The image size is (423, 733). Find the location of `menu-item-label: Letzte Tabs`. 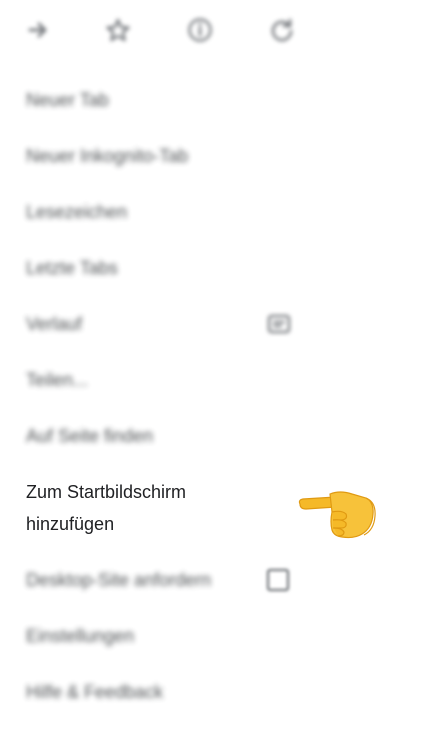

menu-item-label: Letzte Tabs is located at coordinates (72, 268).